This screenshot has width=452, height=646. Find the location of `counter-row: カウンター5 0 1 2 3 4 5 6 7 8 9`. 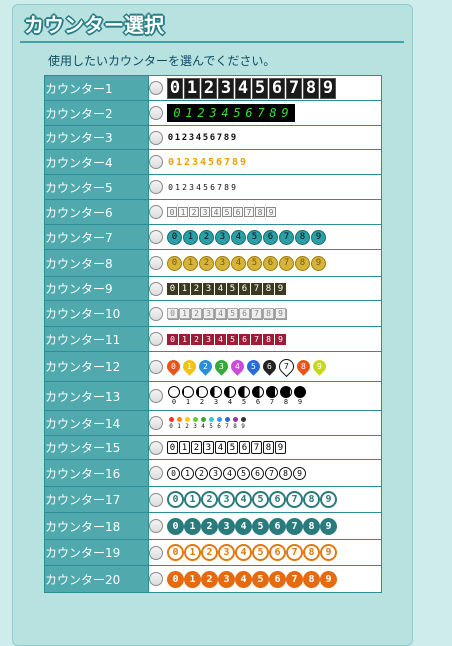

counter-row: カウンター5 0 1 2 3 4 5 6 7 8 9 is located at coordinates (213, 187).